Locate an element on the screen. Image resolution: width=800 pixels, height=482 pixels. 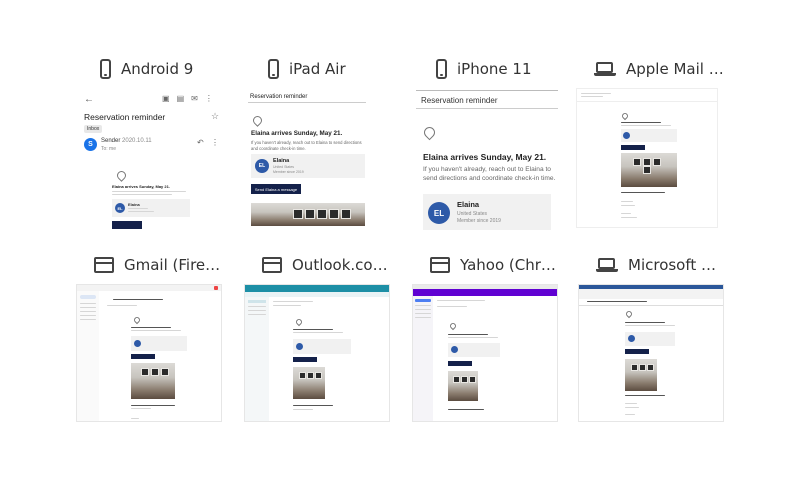
sender-avatar: S is located at coordinates (90, 144).